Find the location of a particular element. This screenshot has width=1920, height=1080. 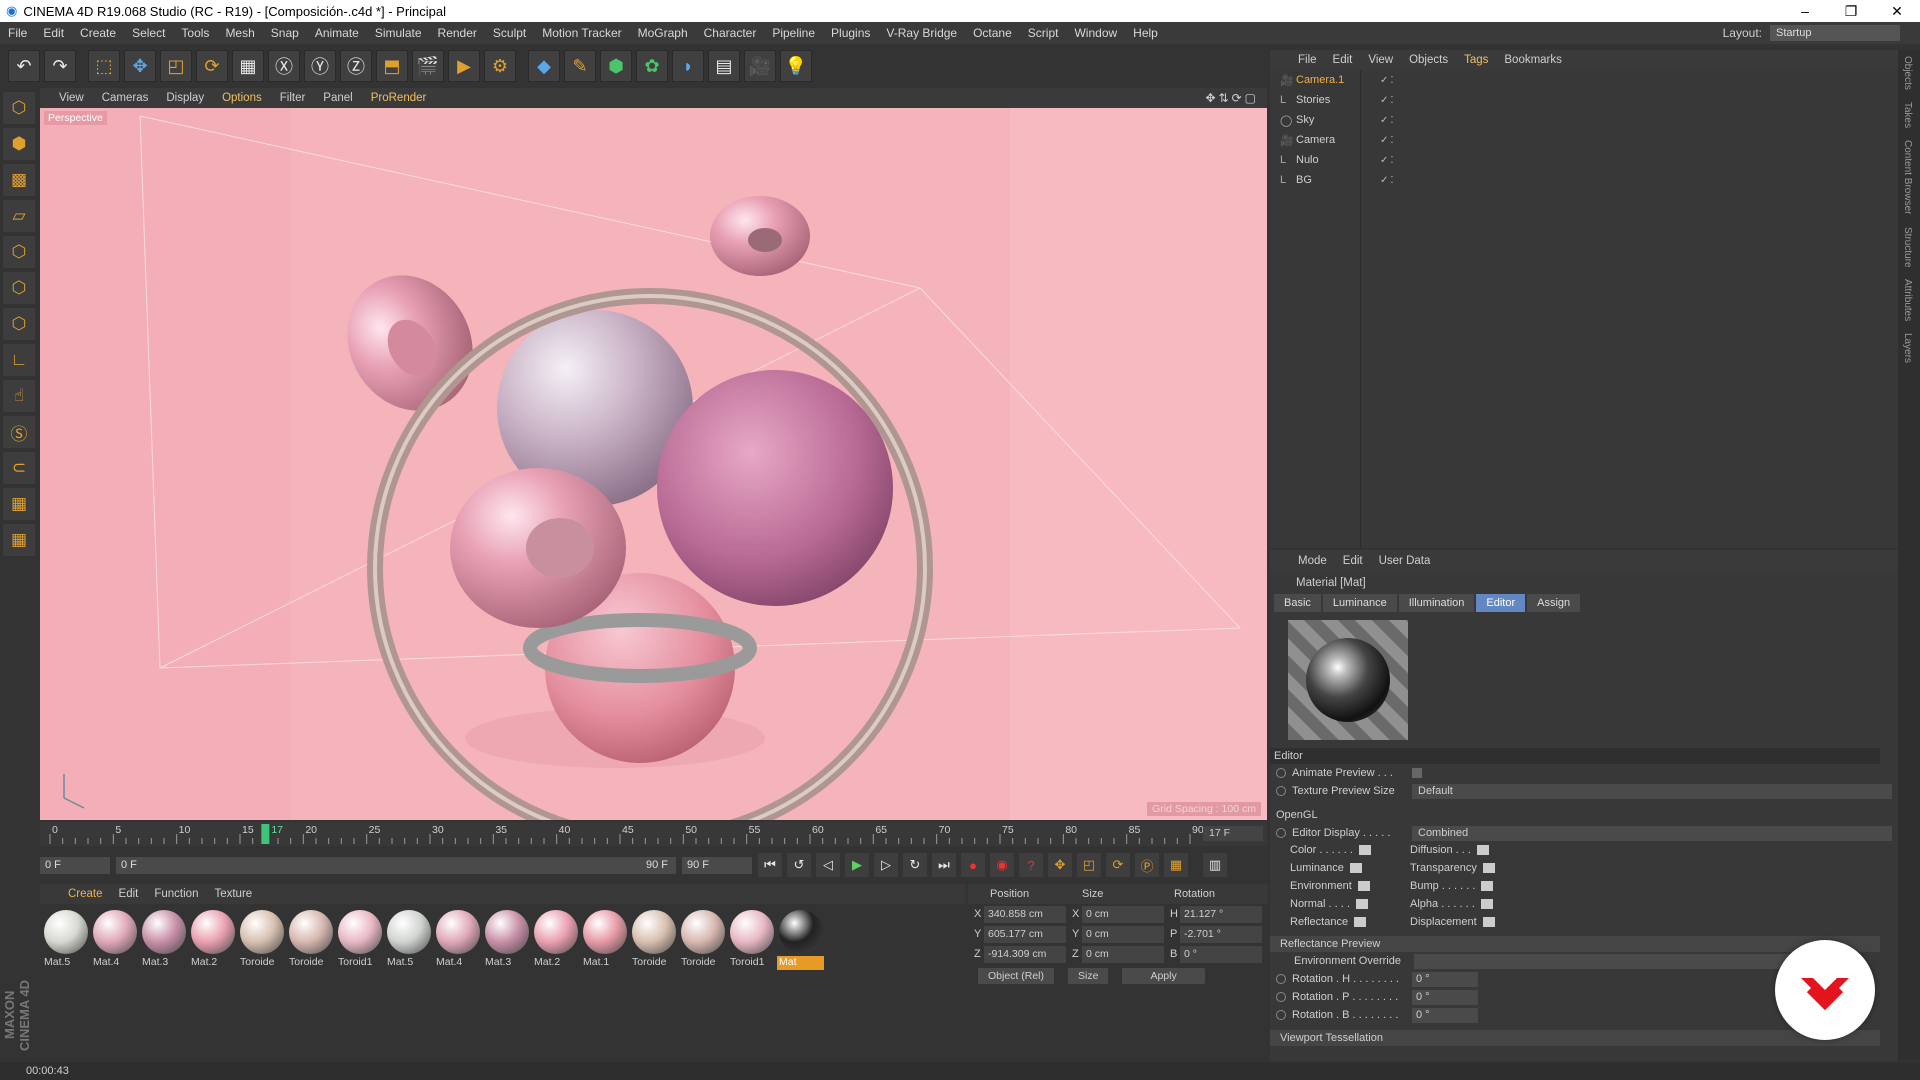

menu-help: Help is located at coordinates (1145, 33).